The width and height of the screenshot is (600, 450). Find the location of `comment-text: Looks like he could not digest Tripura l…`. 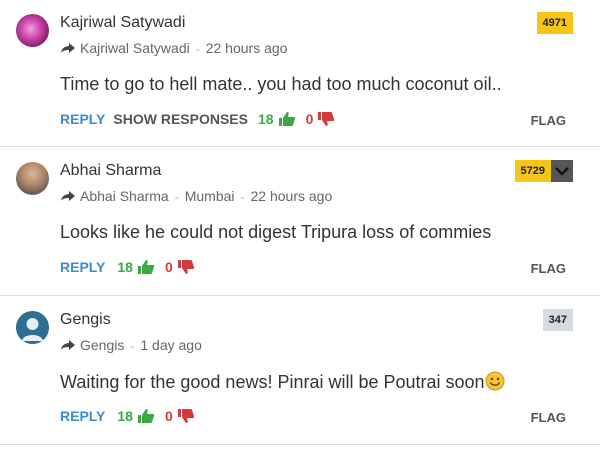

comment-text: Looks like he could not digest Tripura l… is located at coordinates (276, 232).